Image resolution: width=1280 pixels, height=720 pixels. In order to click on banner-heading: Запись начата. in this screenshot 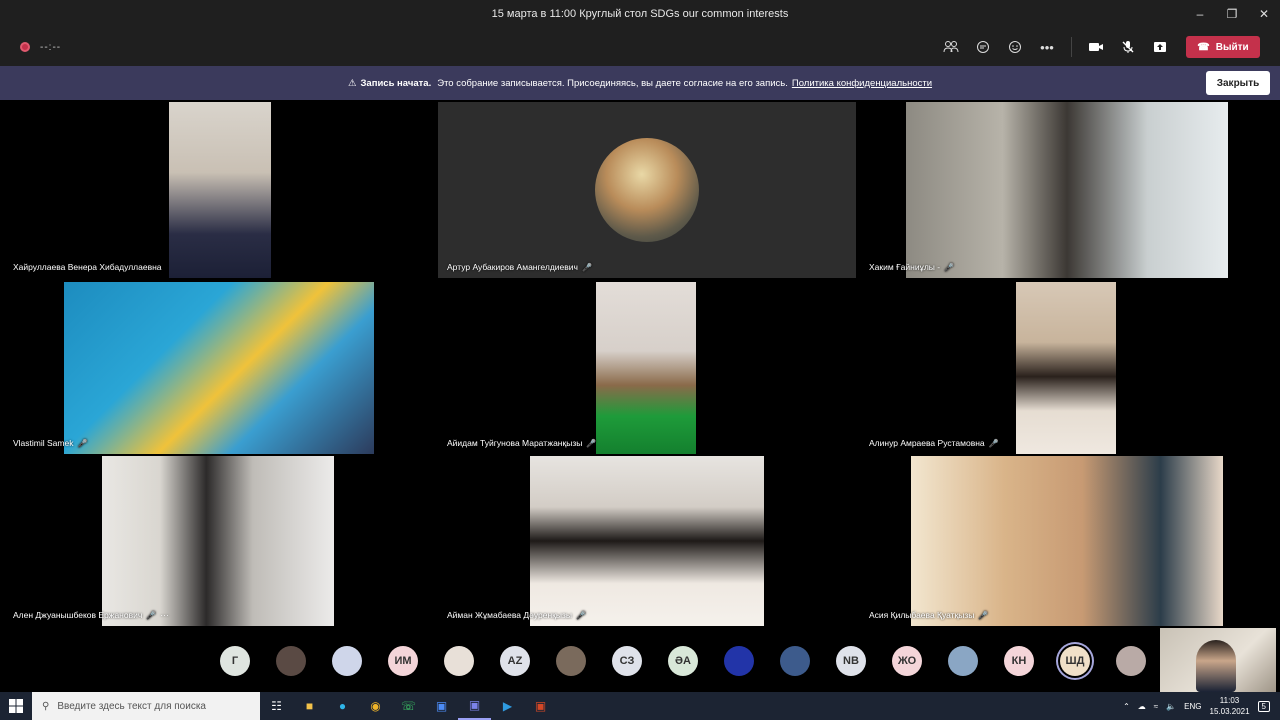, I will do `click(396, 83)`.